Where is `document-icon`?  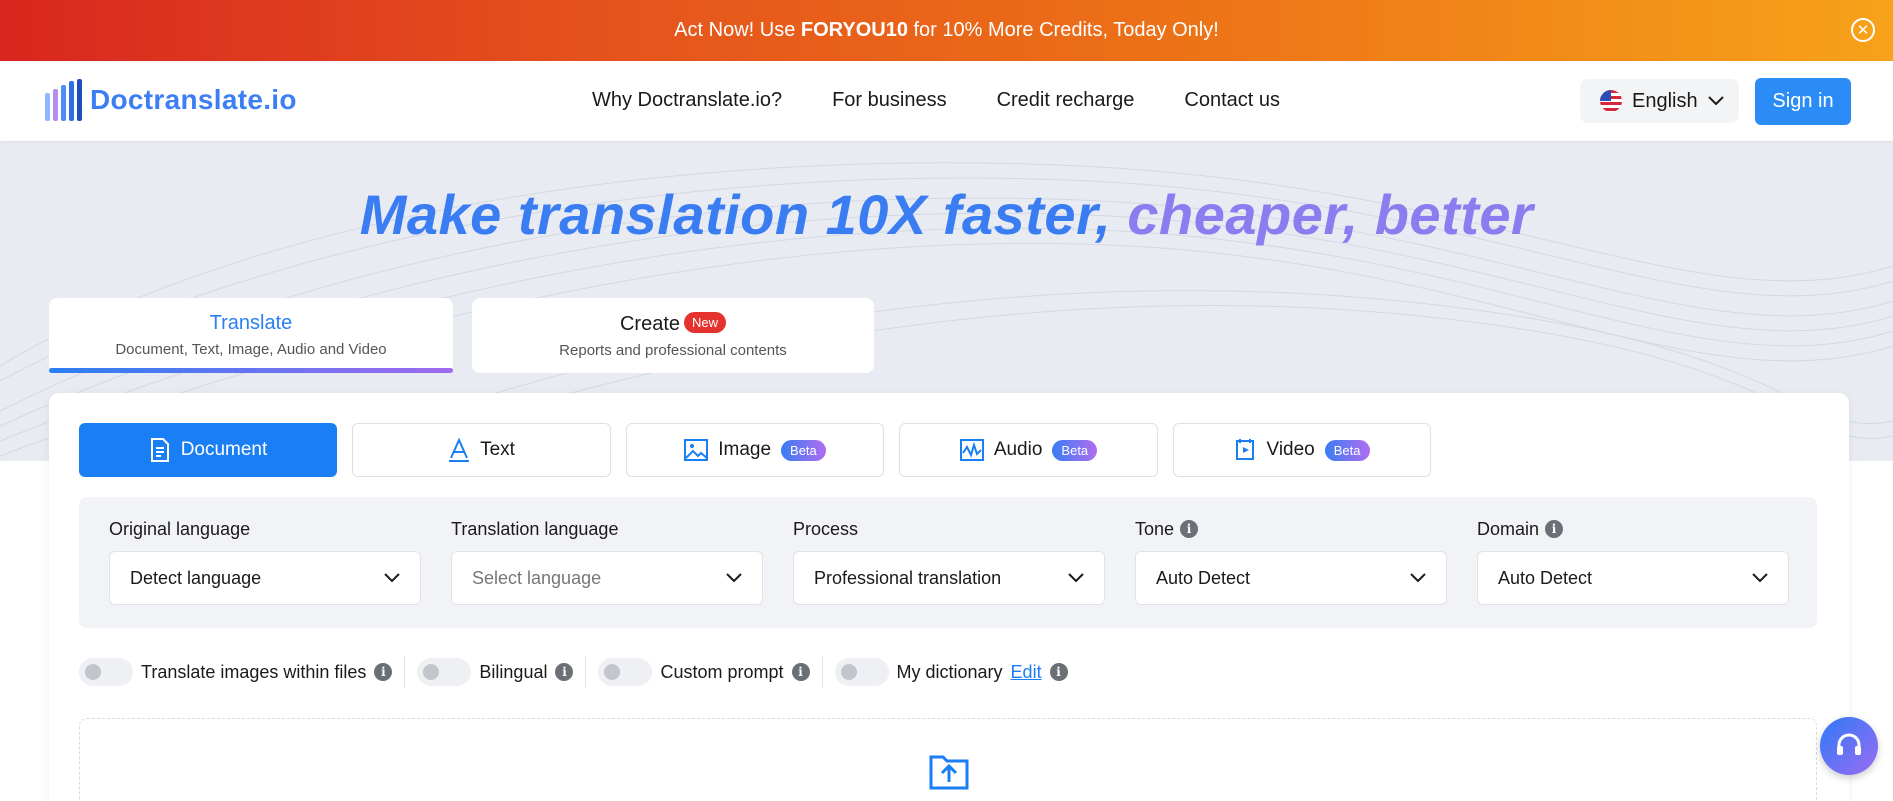
document-icon is located at coordinates (159, 450).